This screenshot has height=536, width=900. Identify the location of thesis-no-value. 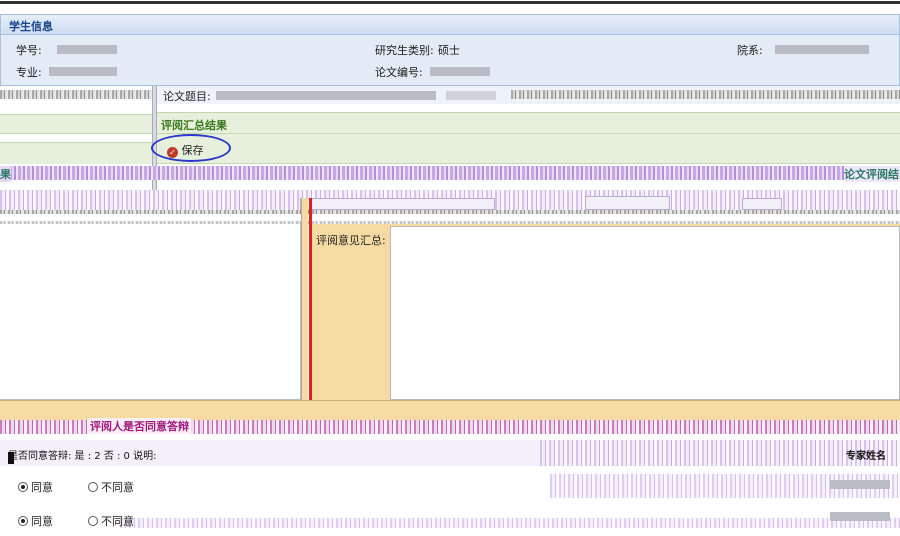
(460, 71).